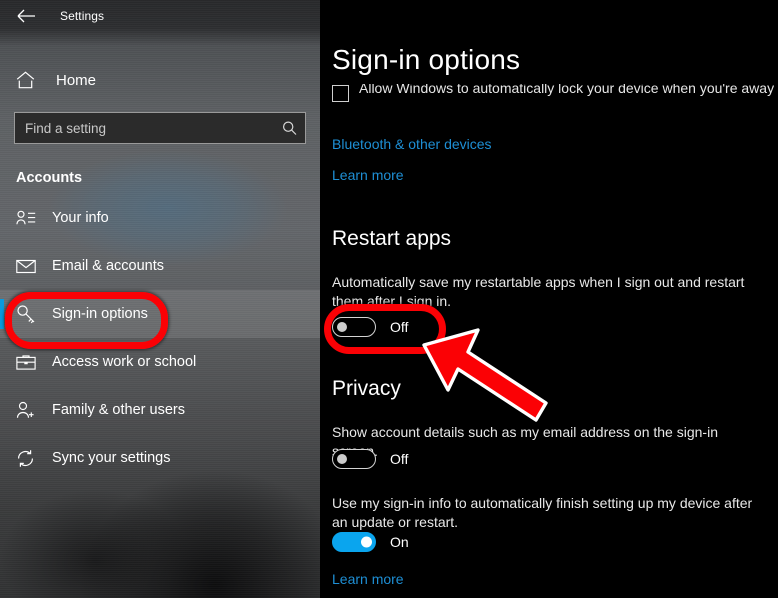  What do you see at coordinates (160, 80) in the screenshot?
I see `sidebar-item-home: Home` at bounding box center [160, 80].